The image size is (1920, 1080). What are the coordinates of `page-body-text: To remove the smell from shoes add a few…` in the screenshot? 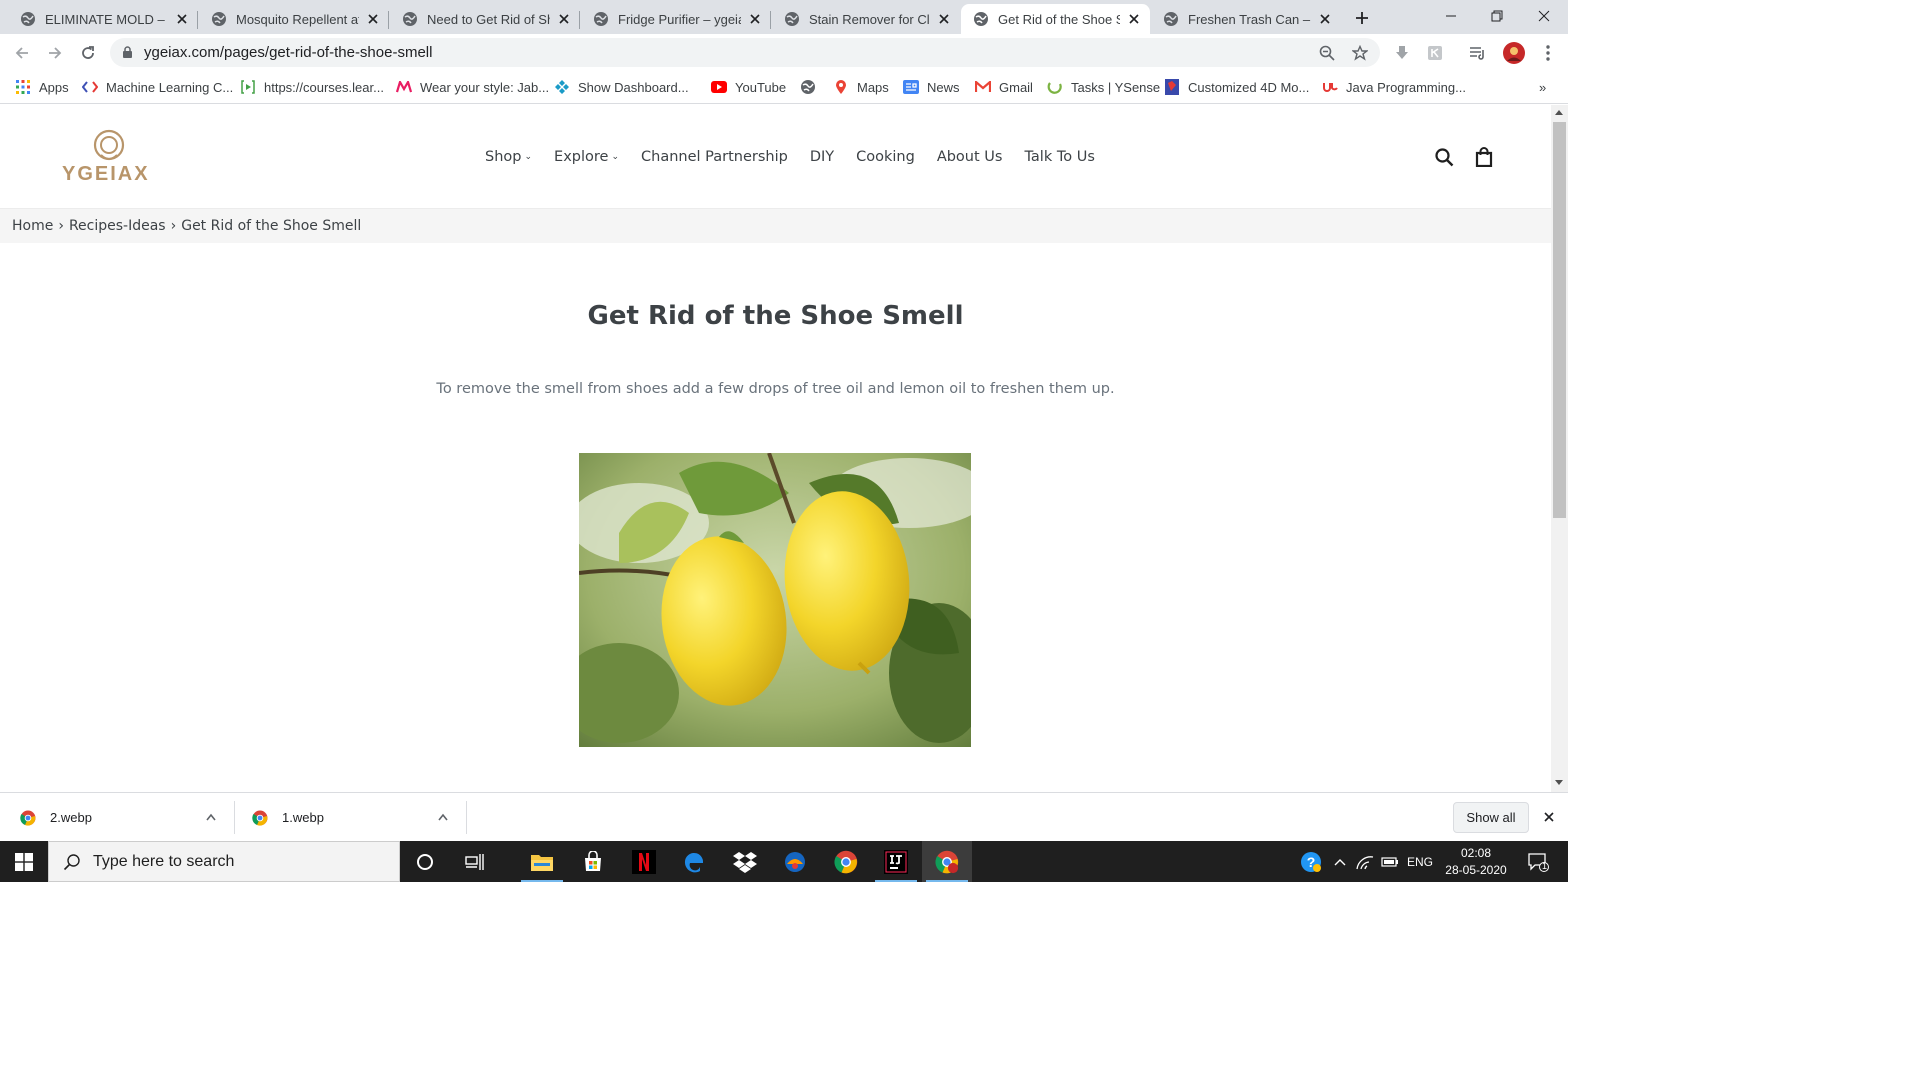 It's located at (775, 389).